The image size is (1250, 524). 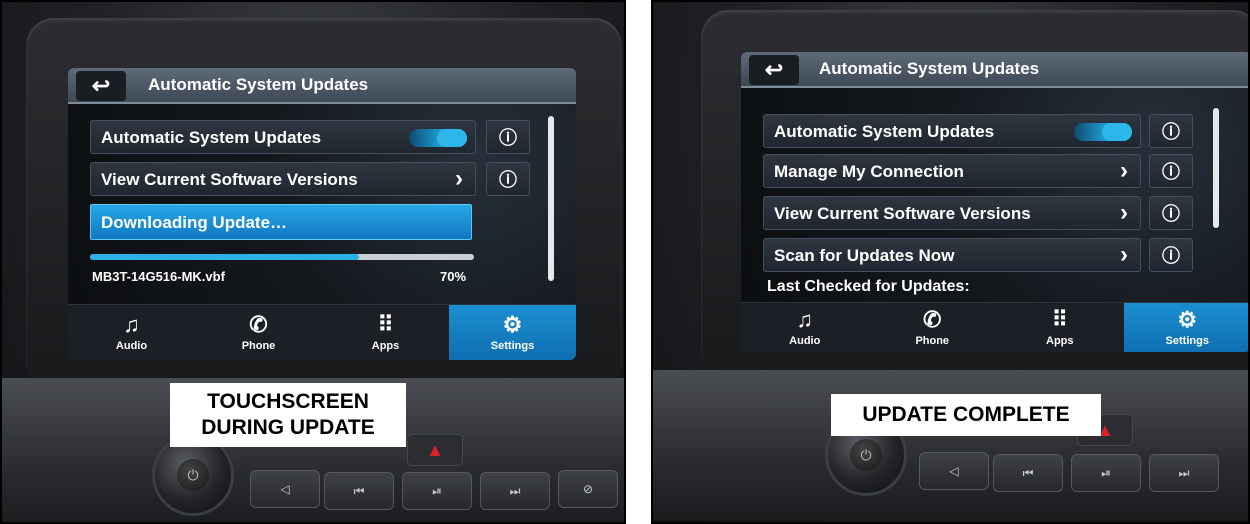 I want to click on caption-line: DURING UPDATE, so click(x=288, y=427).